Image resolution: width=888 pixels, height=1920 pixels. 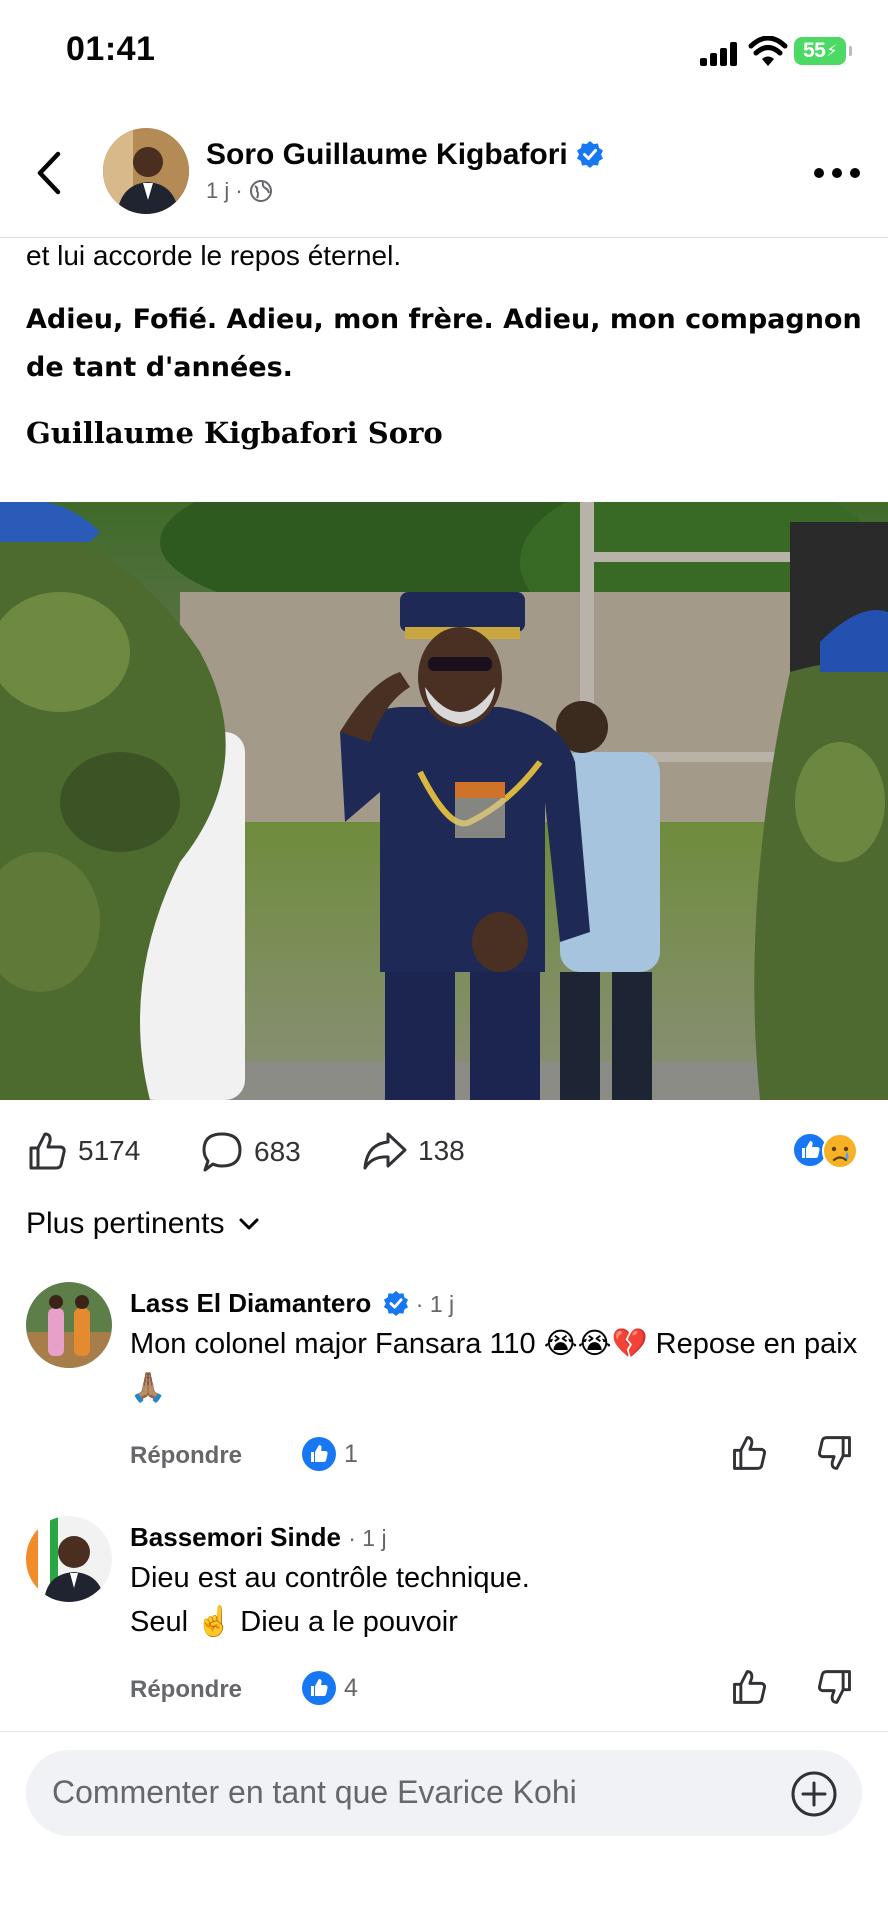 What do you see at coordinates (314, 1792) in the screenshot?
I see `comment-input-placeholder: Commenter en tant que Evarice Kohi` at bounding box center [314, 1792].